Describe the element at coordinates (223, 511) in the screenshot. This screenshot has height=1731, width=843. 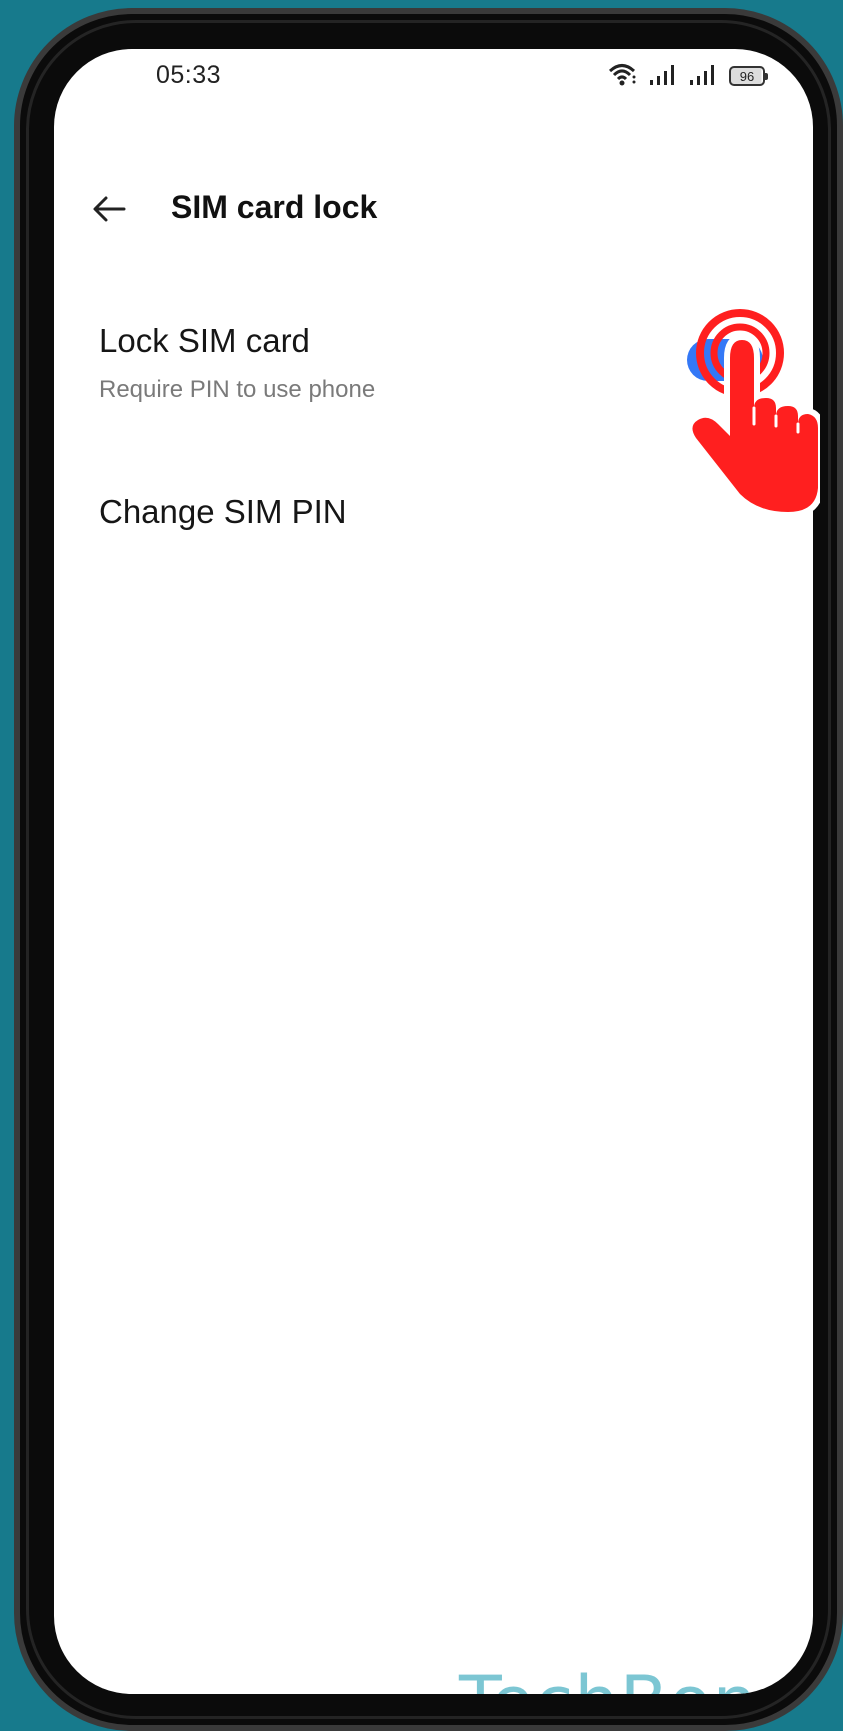
I see `change-sim-pin-title: Change SIM PIN` at that location.